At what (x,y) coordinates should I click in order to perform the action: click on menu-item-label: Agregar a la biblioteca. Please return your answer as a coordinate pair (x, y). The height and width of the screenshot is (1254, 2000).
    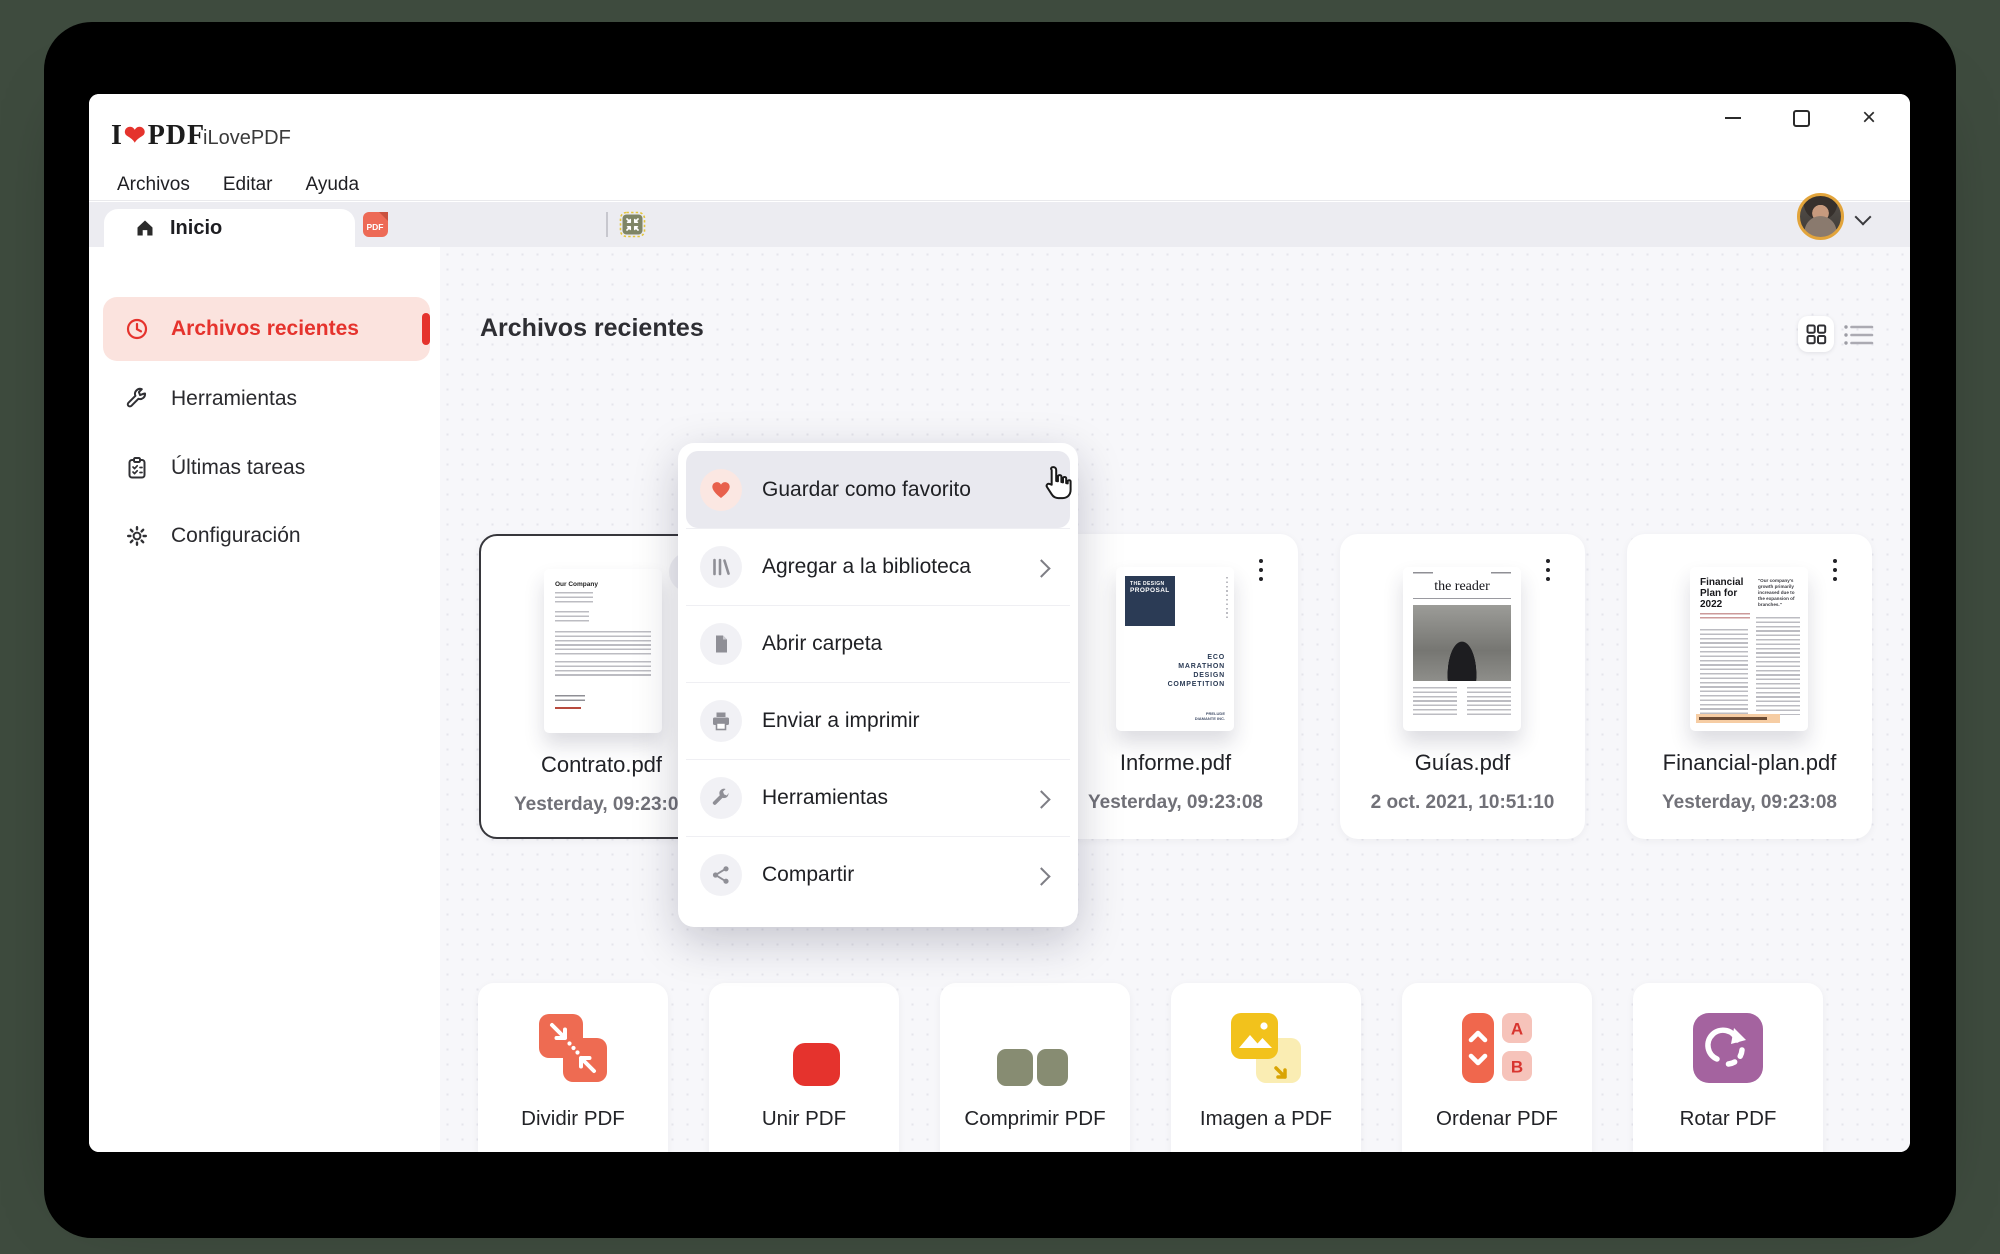
    Looking at the image, I should click on (866, 566).